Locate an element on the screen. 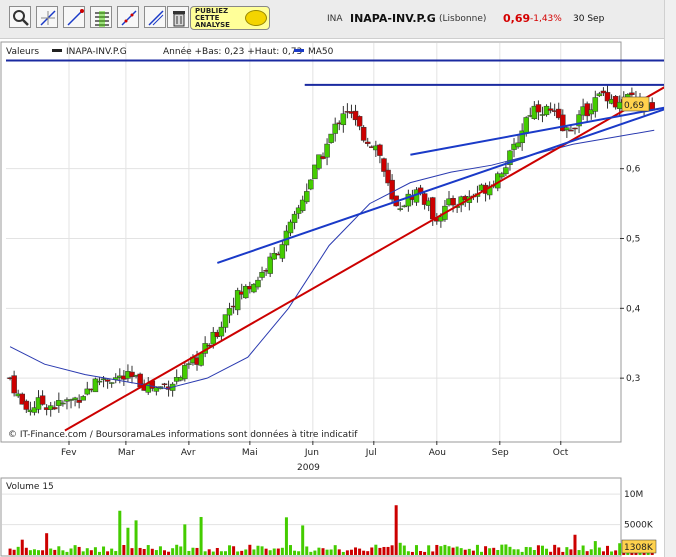  volume-label: Volume 15 is located at coordinates (30, 487).